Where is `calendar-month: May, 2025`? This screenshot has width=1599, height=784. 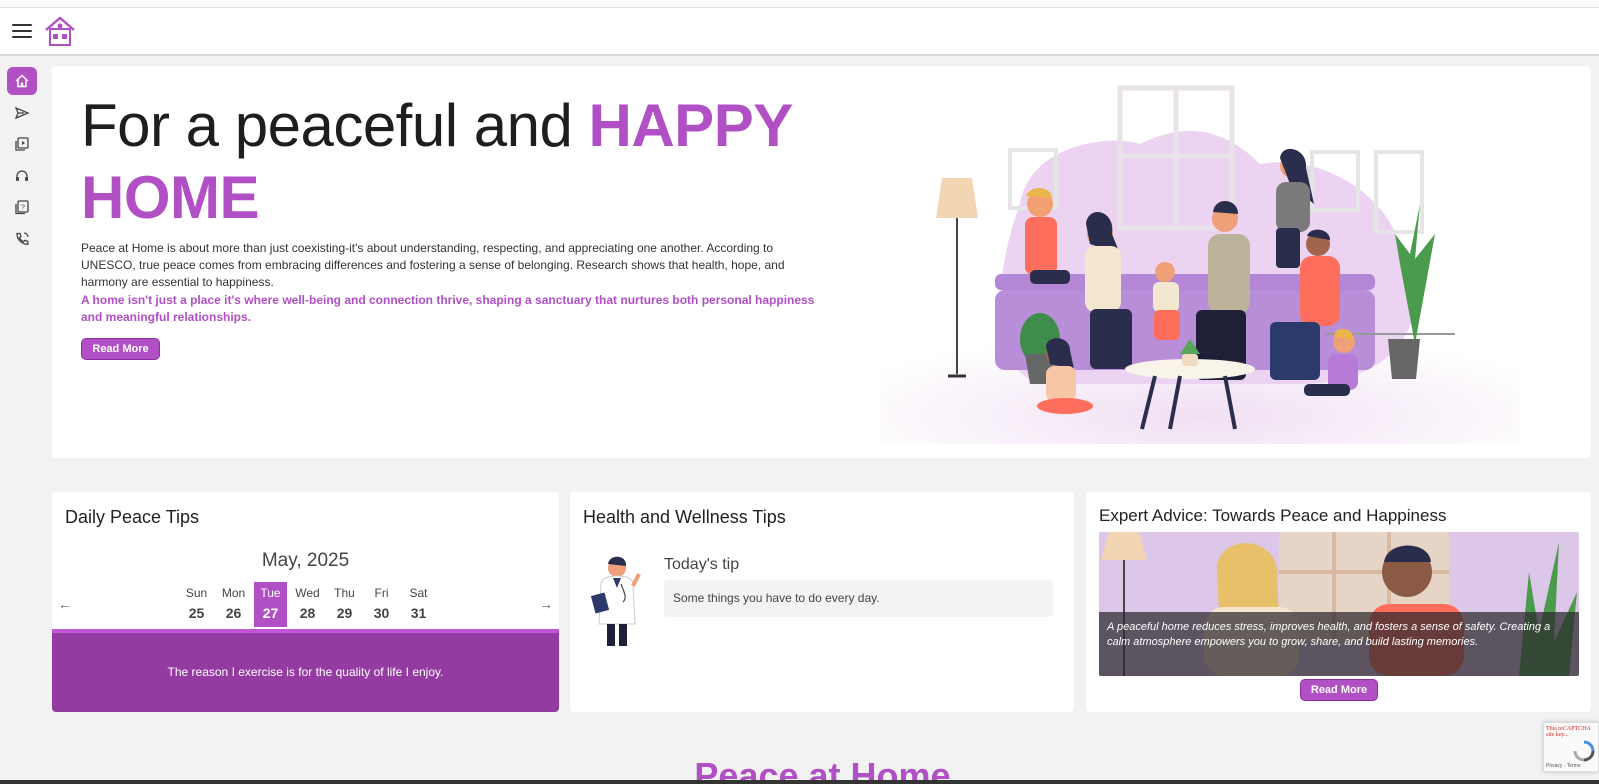
calendar-month: May, 2025 is located at coordinates (305, 560).